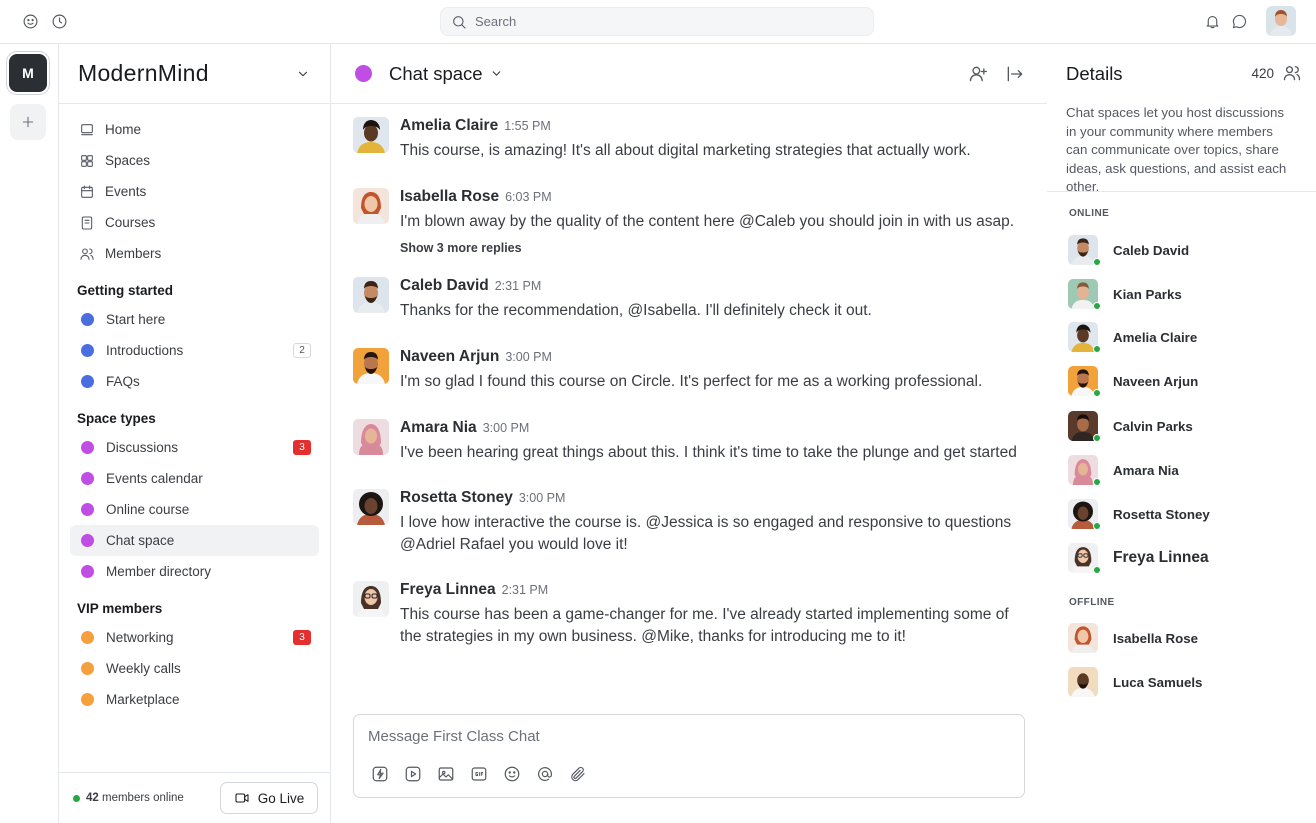 The width and height of the screenshot is (1316, 823). Describe the element at coordinates (436, 74) in the screenshot. I see `page-title: Chat space` at that location.